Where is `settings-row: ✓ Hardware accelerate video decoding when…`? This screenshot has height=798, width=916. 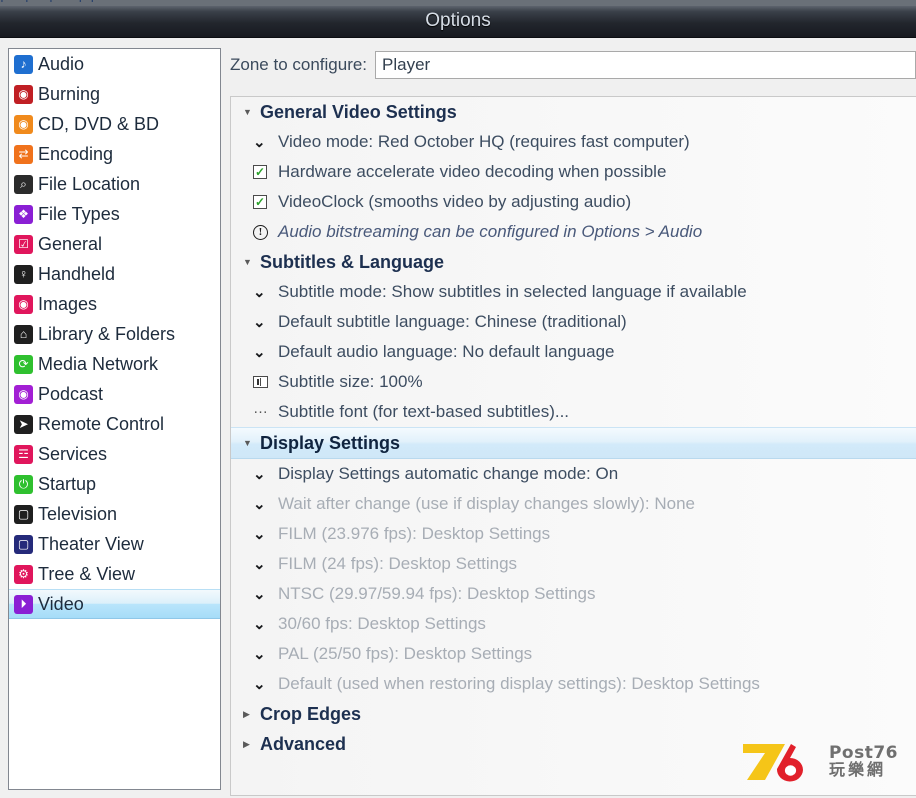
settings-row: ✓ Hardware accelerate video decoding when… is located at coordinates (573, 172).